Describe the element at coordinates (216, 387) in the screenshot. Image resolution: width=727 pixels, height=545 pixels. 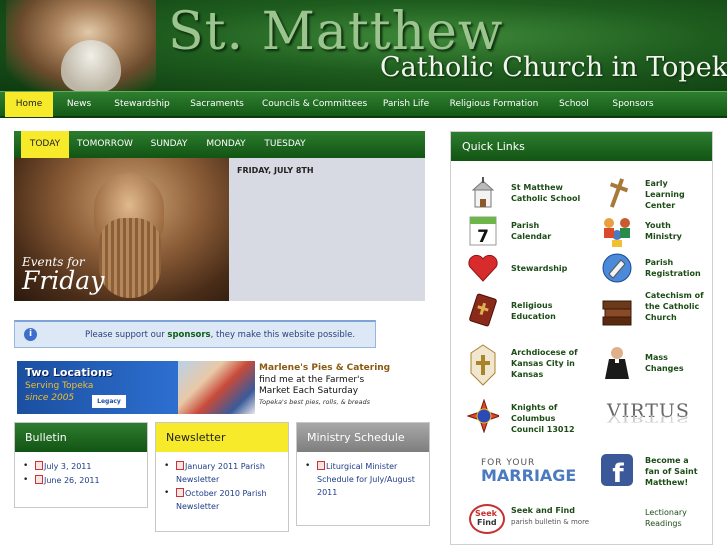
I see `ad-photo` at that location.